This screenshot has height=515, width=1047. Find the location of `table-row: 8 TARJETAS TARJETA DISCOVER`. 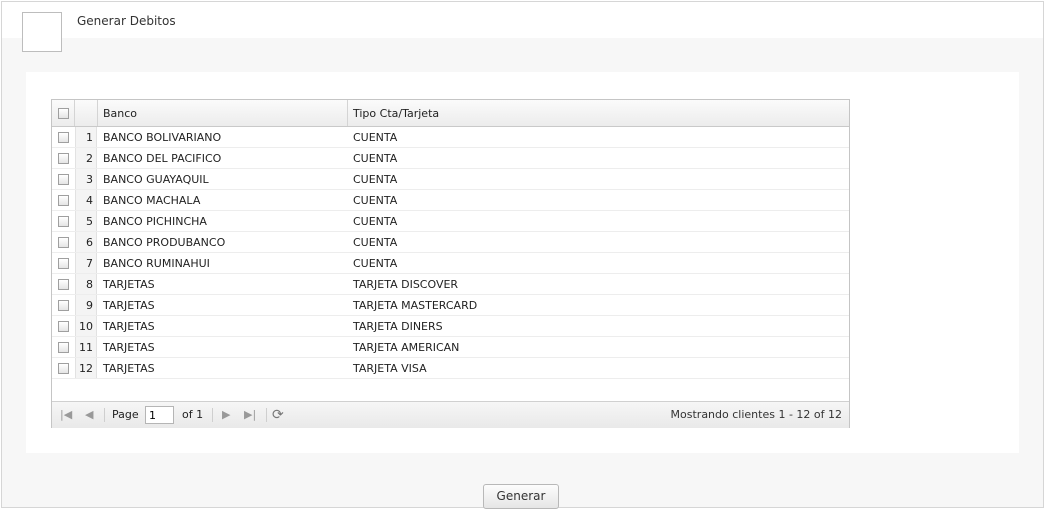

table-row: 8 TARJETAS TARJETA DISCOVER is located at coordinates (450, 284).